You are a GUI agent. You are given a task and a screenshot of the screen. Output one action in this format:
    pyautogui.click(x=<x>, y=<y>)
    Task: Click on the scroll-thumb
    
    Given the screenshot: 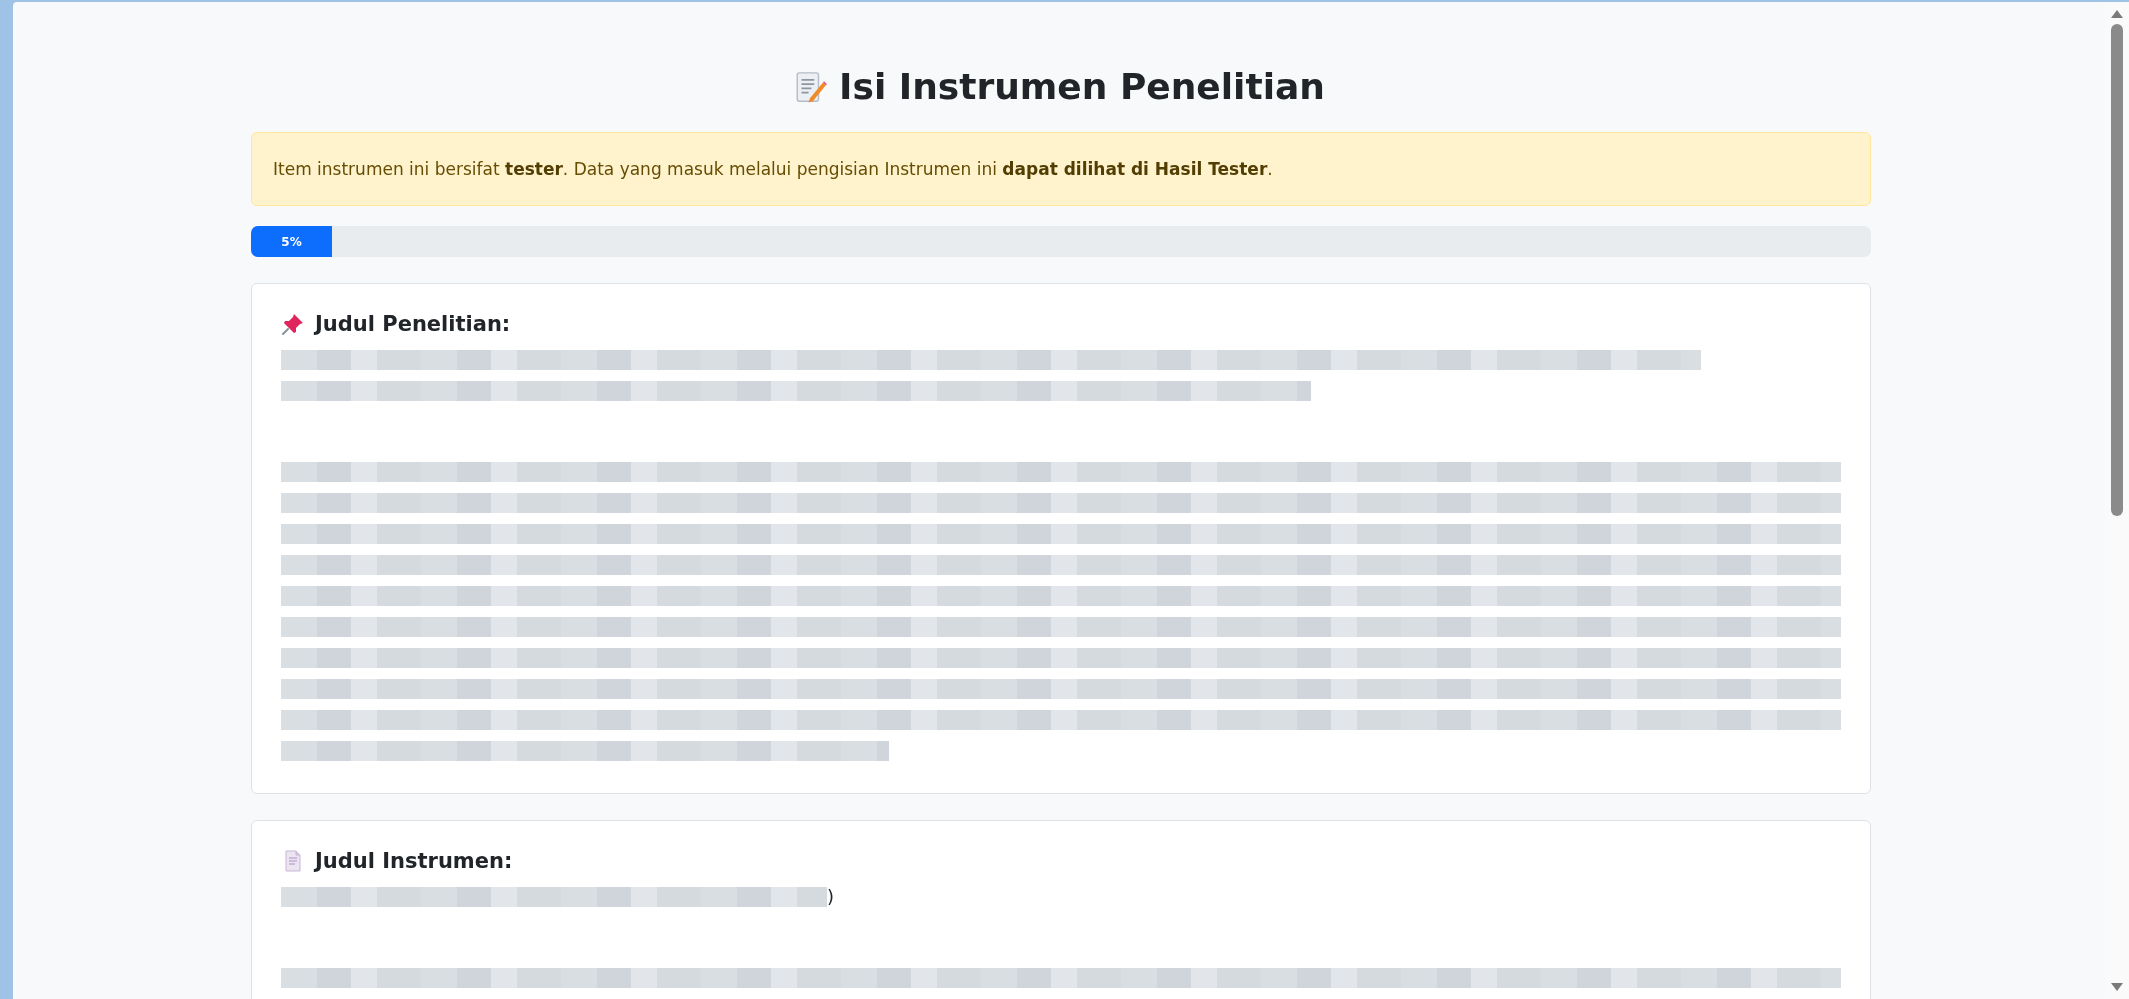 What is the action you would take?
    pyautogui.click(x=2117, y=270)
    